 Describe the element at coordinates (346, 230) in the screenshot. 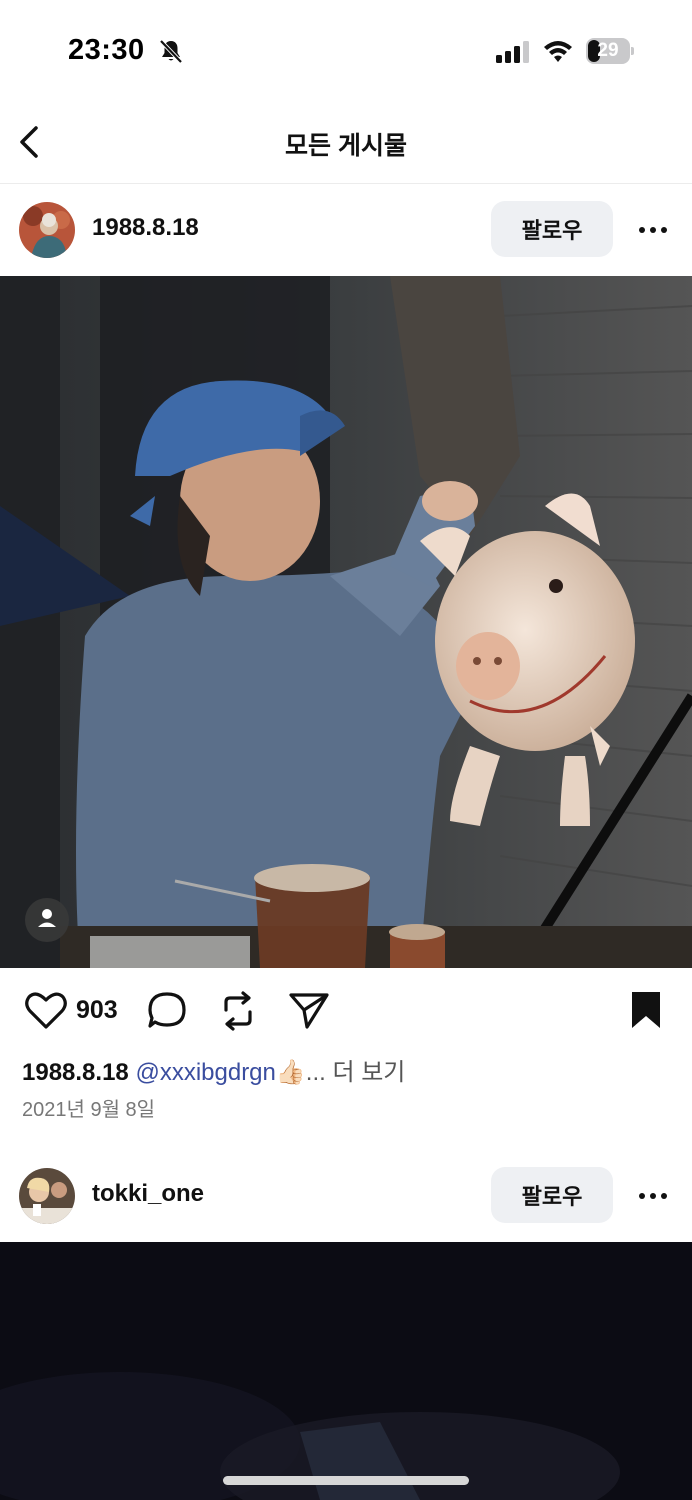

I see `post-header: 1988.8.18 팔로우` at that location.